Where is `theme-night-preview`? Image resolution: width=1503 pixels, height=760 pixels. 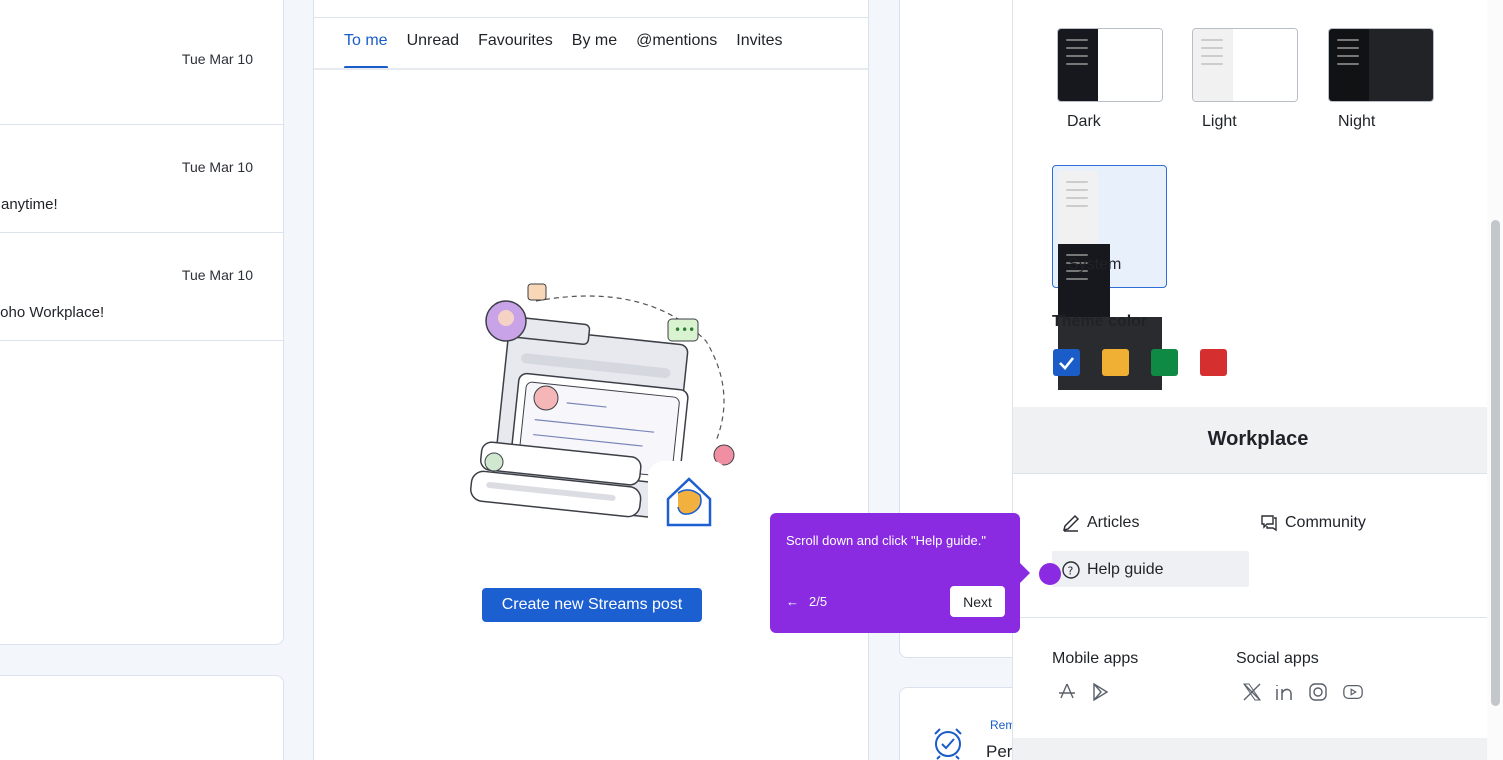
theme-night-preview is located at coordinates (1381, 65).